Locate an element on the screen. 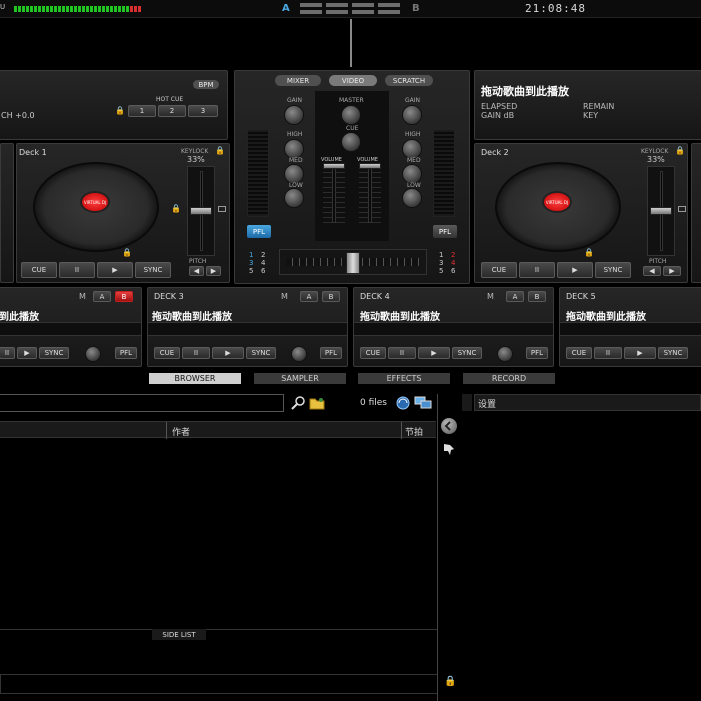 Image resolution: width=701 pixels, height=701 pixels. pitch-slider-track-right is located at coordinates (661, 211).